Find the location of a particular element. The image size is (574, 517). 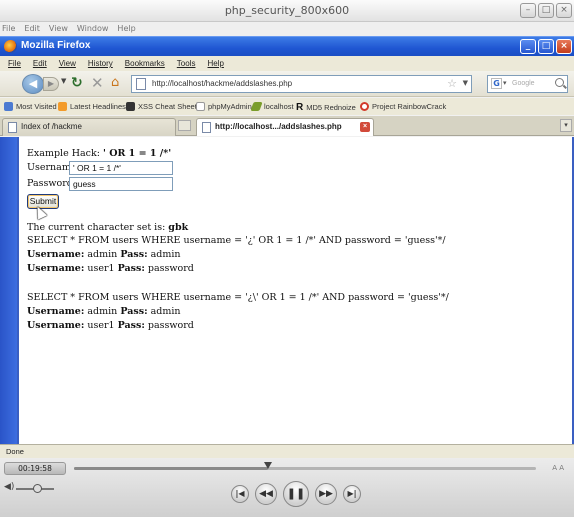

scrub-progress is located at coordinates (171, 468).